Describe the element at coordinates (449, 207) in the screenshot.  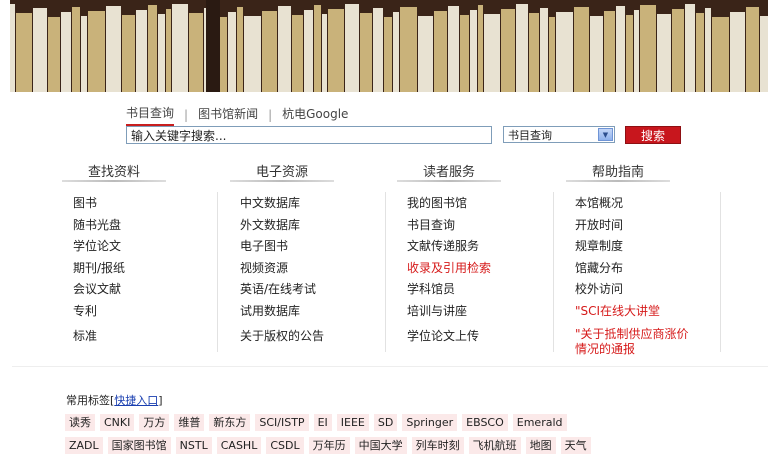
I see `nav-link: 我的图书馆` at that location.